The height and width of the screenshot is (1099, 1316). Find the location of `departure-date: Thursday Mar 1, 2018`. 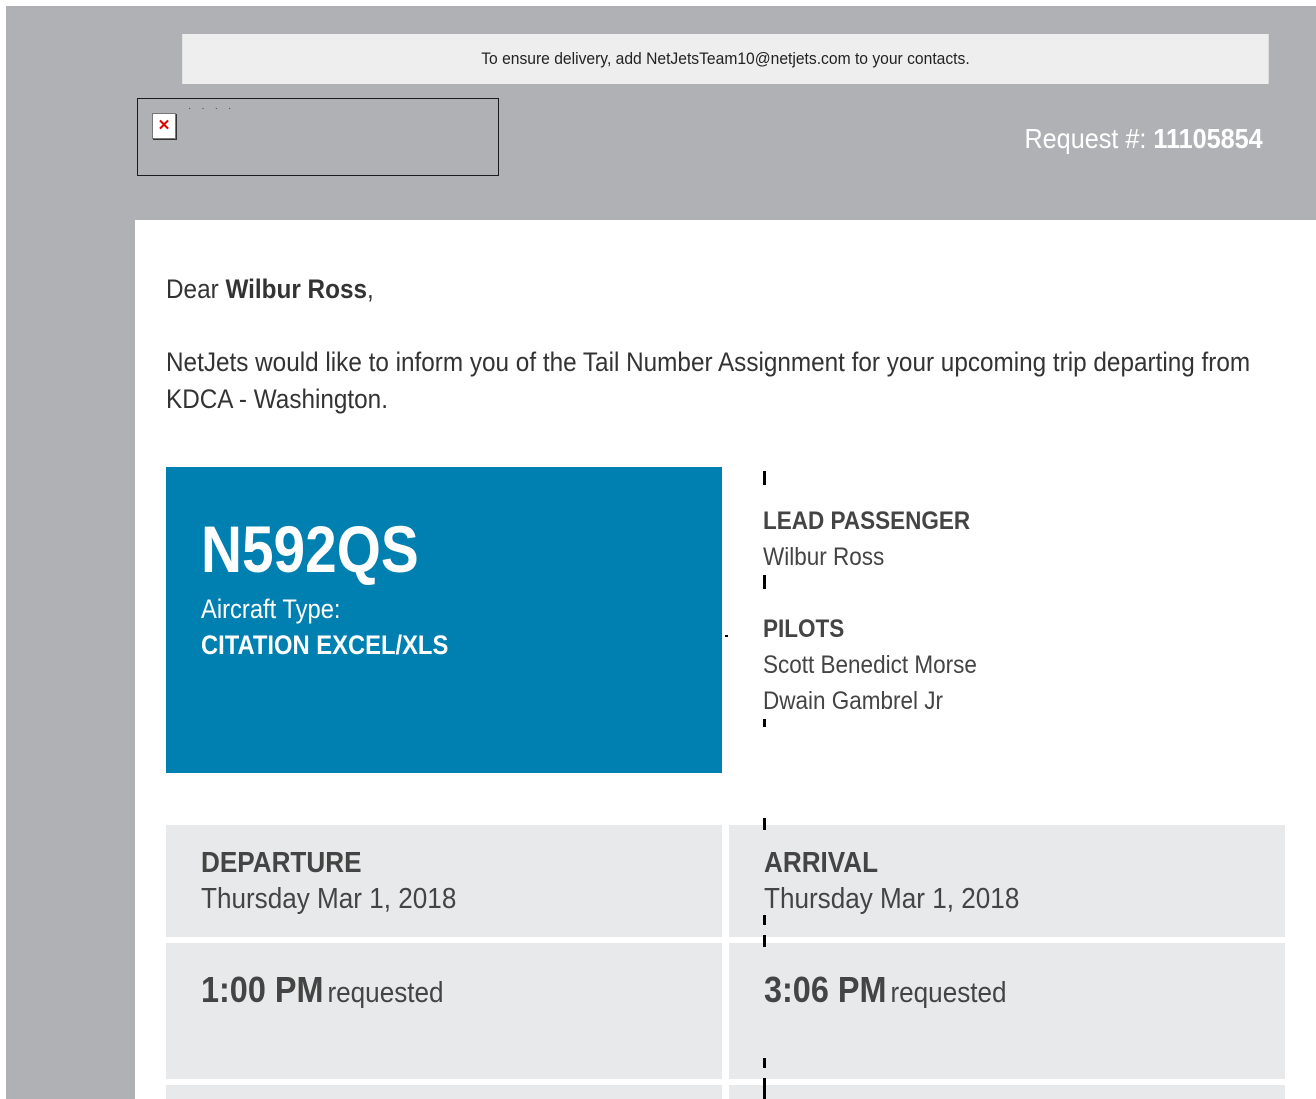

departure-date: Thursday Mar 1, 2018 is located at coordinates (329, 899).